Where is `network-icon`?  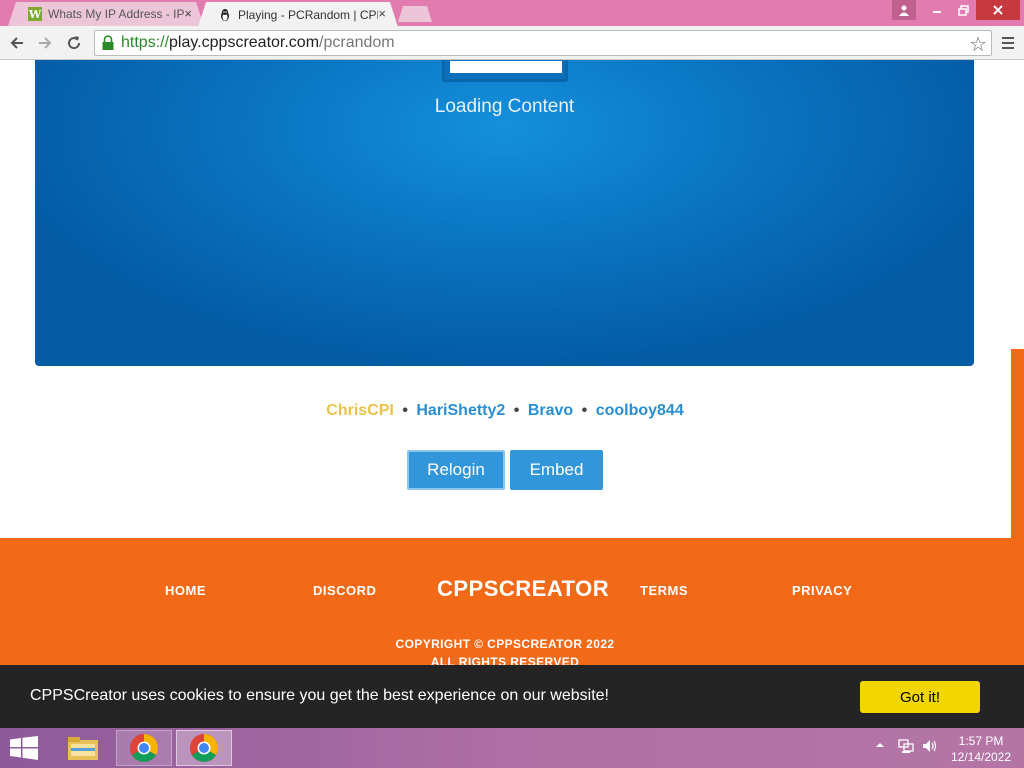 network-icon is located at coordinates (906, 747).